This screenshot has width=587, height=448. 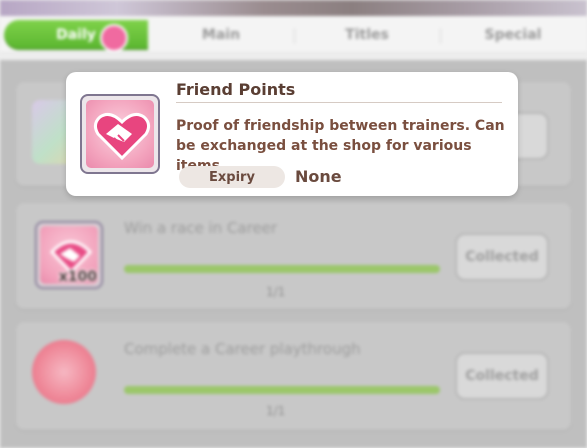 I want to click on reward-quantity: x100, so click(x=77, y=277).